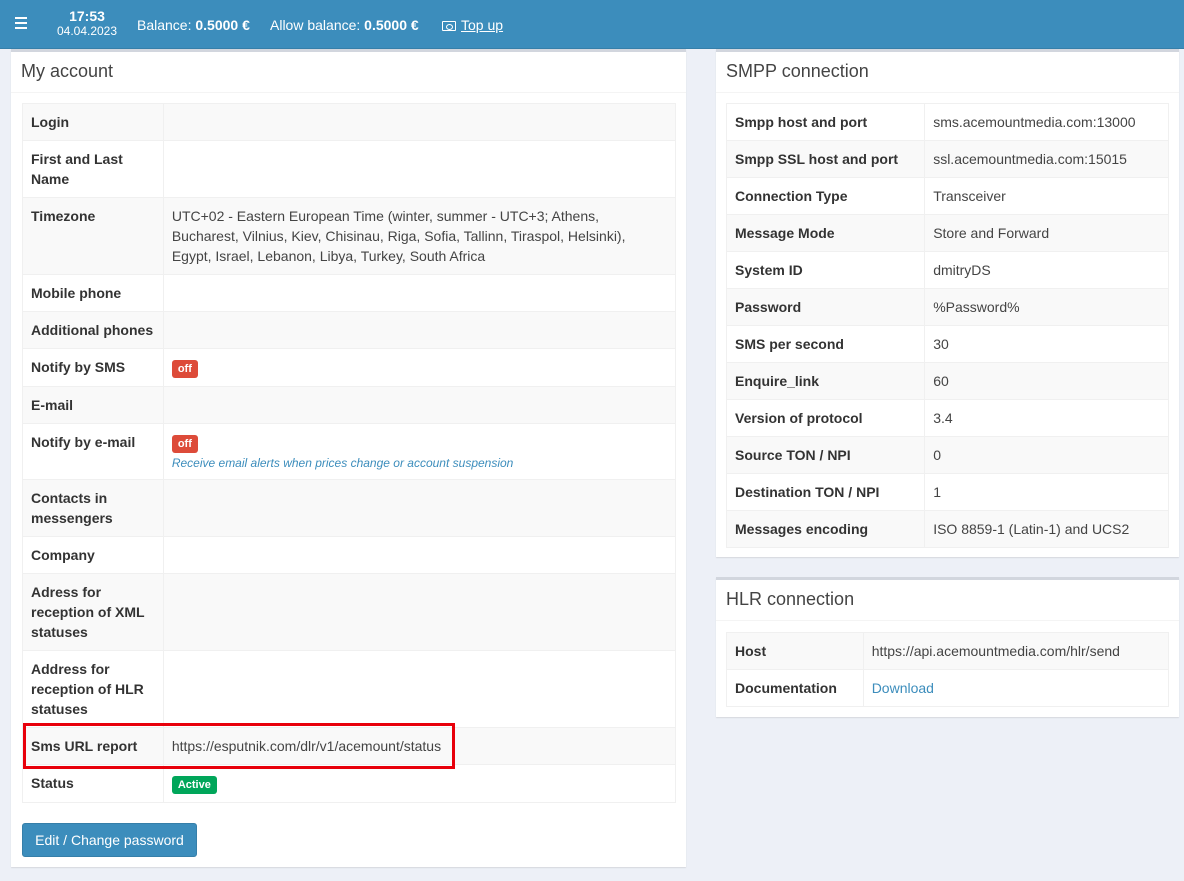  I want to click on table-row: Contacts in messengers, so click(349, 508).